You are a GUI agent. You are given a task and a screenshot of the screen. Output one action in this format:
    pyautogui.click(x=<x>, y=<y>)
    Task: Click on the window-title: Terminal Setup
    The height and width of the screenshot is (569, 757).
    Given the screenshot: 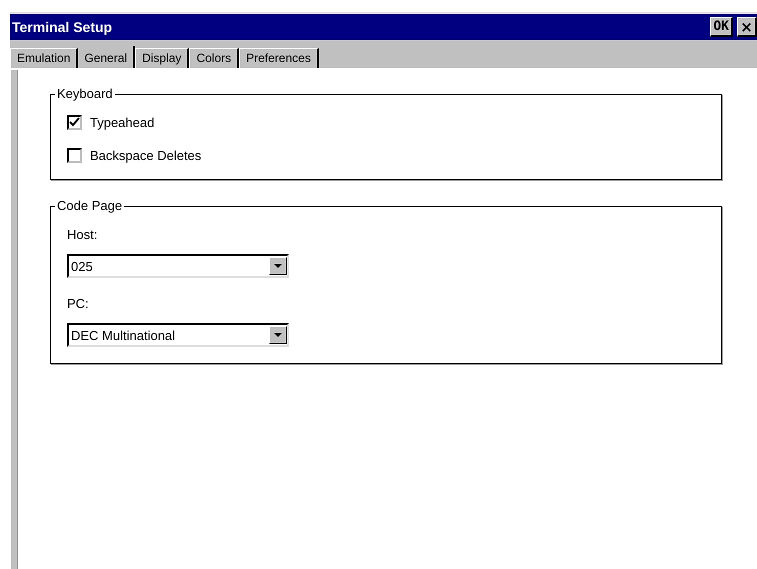 What is the action you would take?
    pyautogui.click(x=63, y=27)
    